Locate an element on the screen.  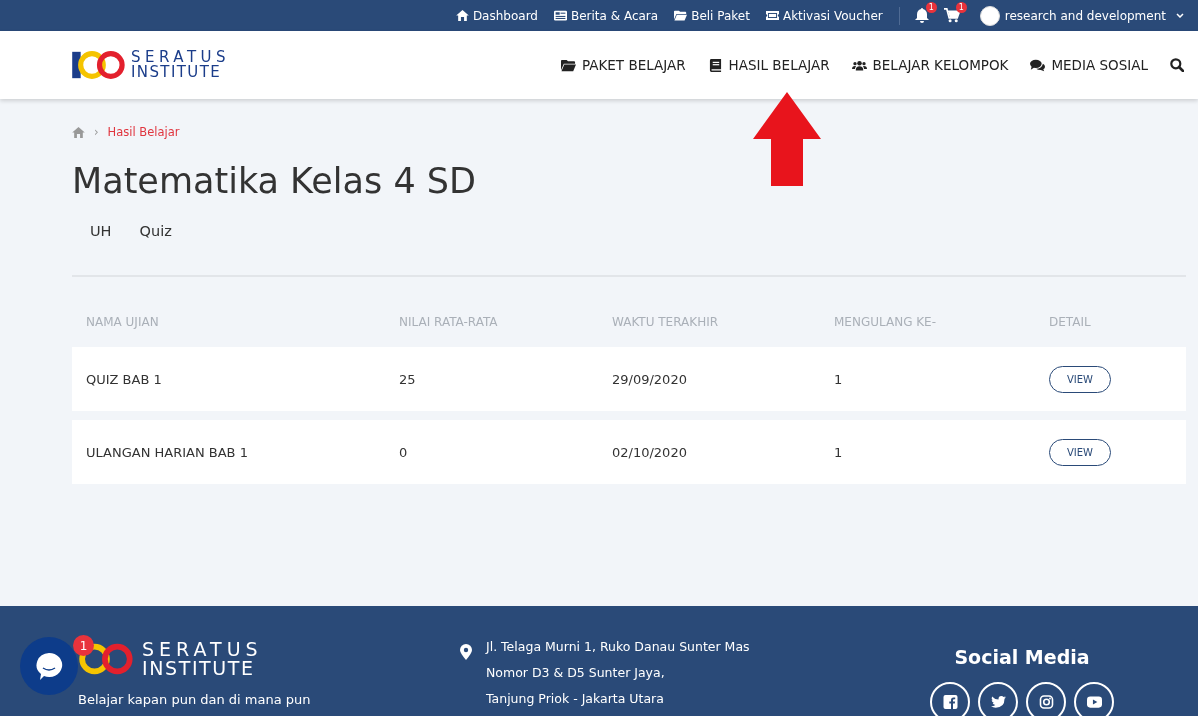
book-icon is located at coordinates (715, 65).